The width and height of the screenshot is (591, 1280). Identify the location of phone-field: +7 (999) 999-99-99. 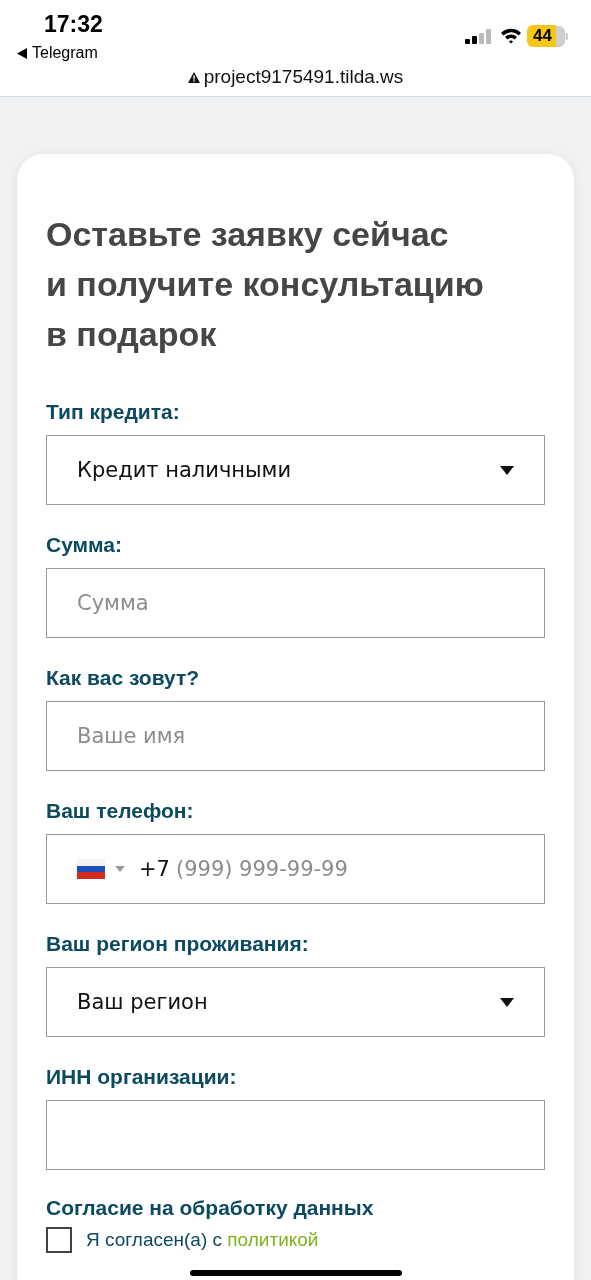
(295, 869).